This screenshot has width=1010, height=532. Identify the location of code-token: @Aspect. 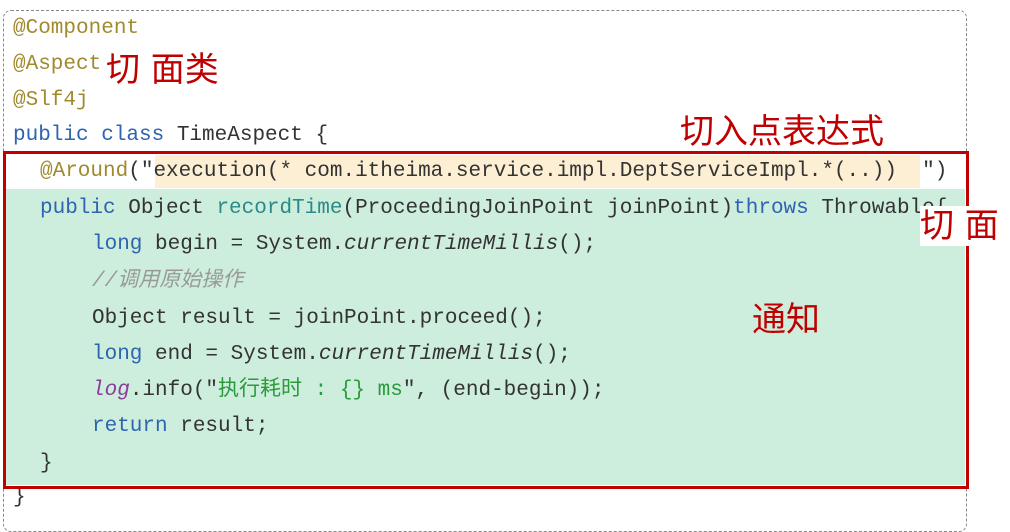
(57, 64).